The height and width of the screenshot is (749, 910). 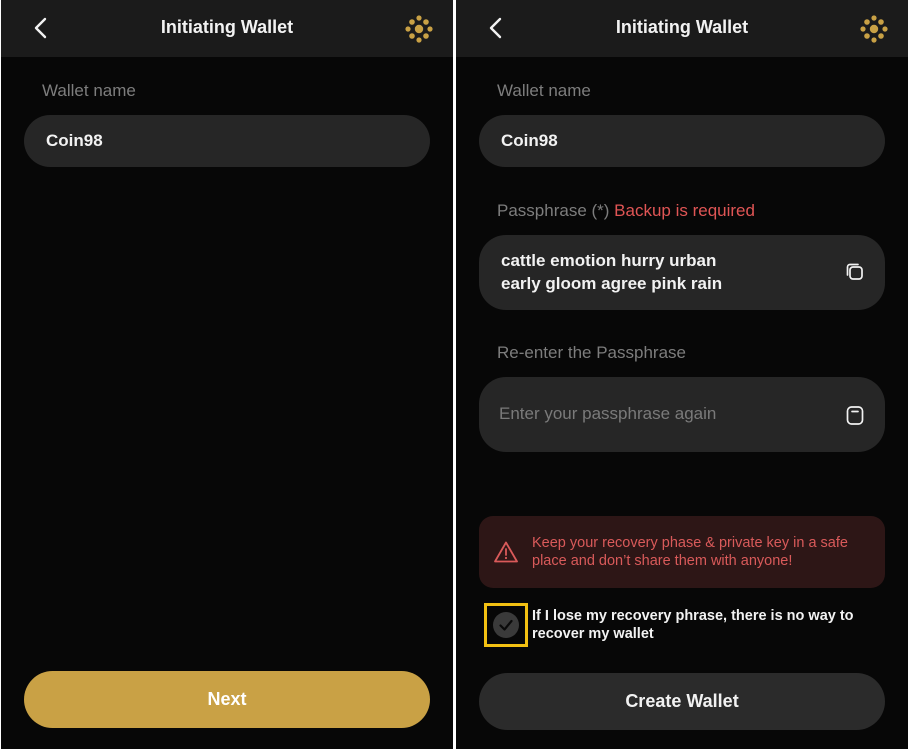 What do you see at coordinates (684, 210) in the screenshot?
I see `backup-required-warning: Backup is required` at bounding box center [684, 210].